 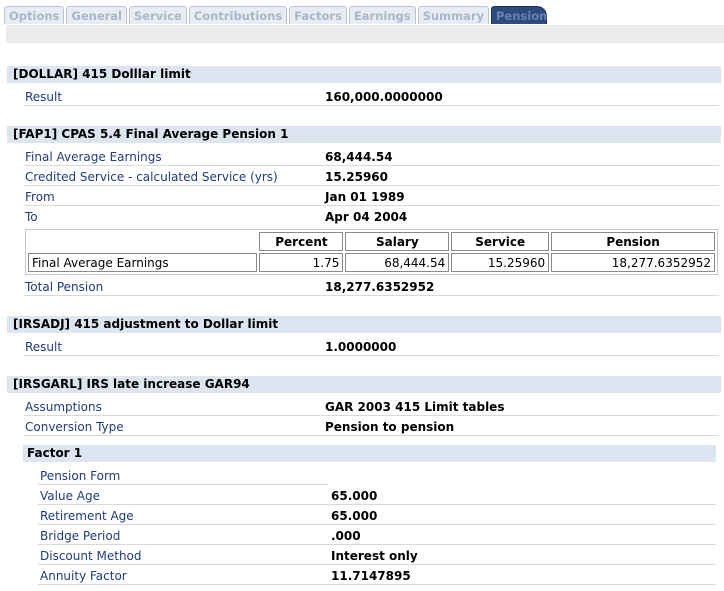 What do you see at coordinates (382, 15) in the screenshot?
I see `tab-earnings: Earnings` at bounding box center [382, 15].